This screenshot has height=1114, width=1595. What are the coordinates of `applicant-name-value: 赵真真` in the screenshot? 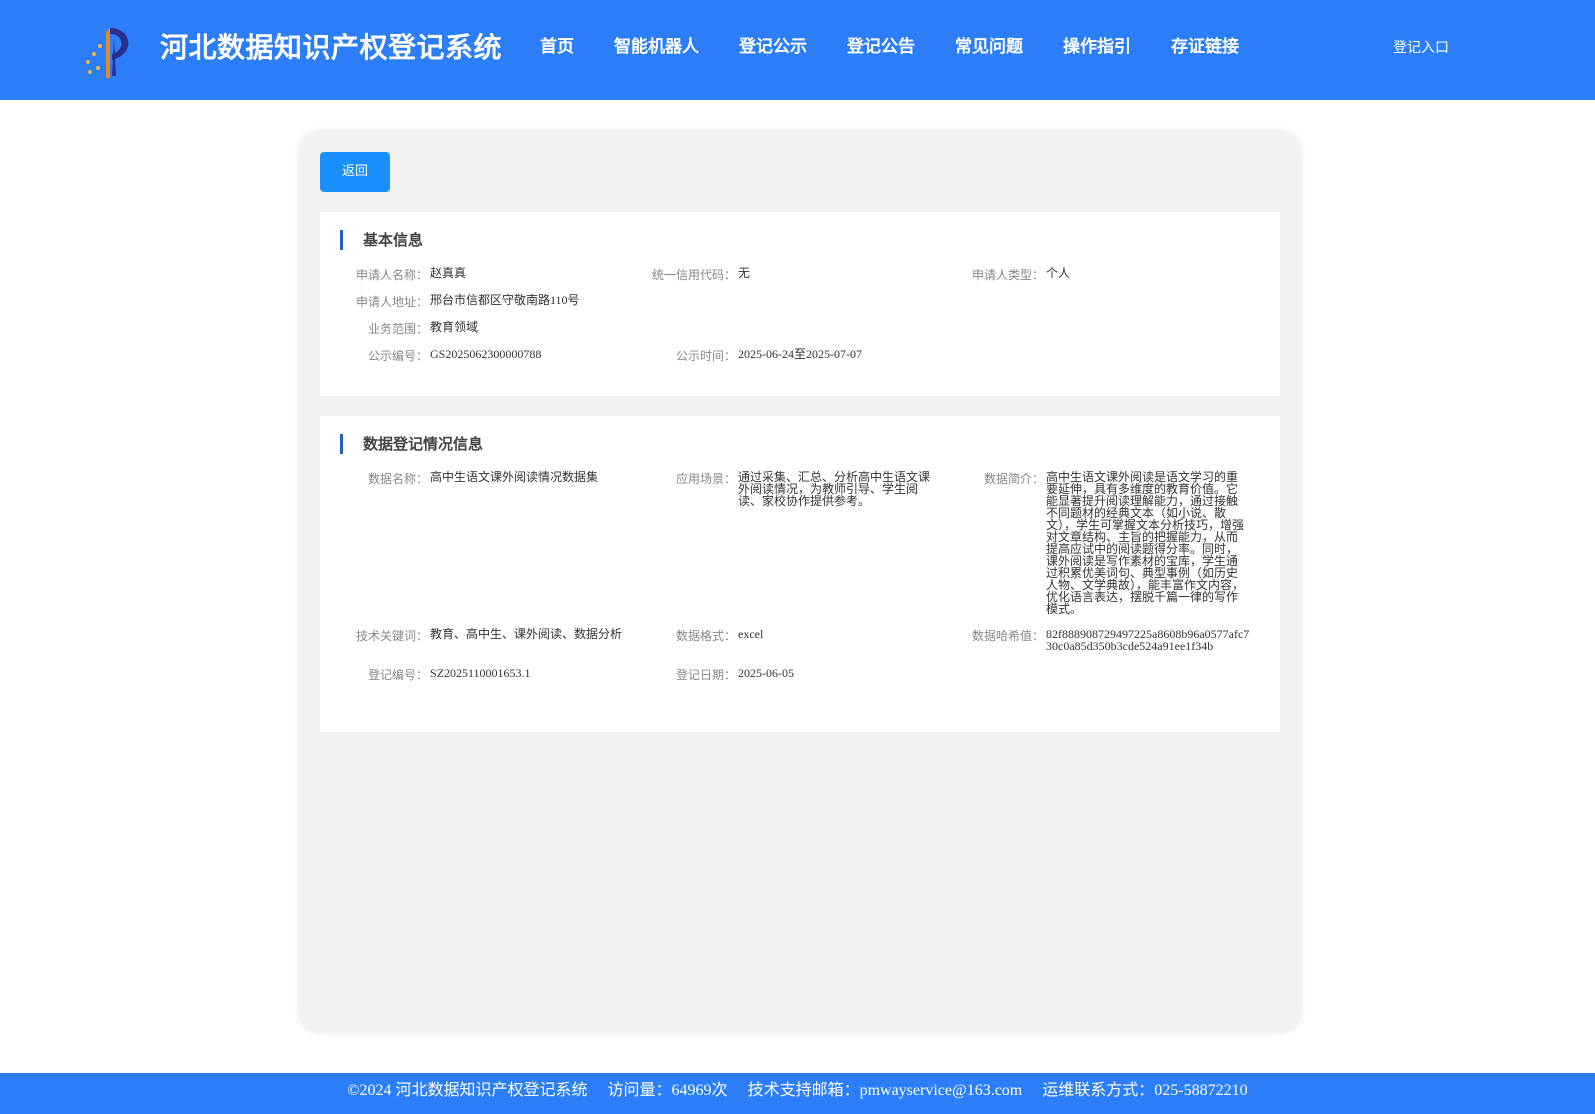 It's located at (448, 273).